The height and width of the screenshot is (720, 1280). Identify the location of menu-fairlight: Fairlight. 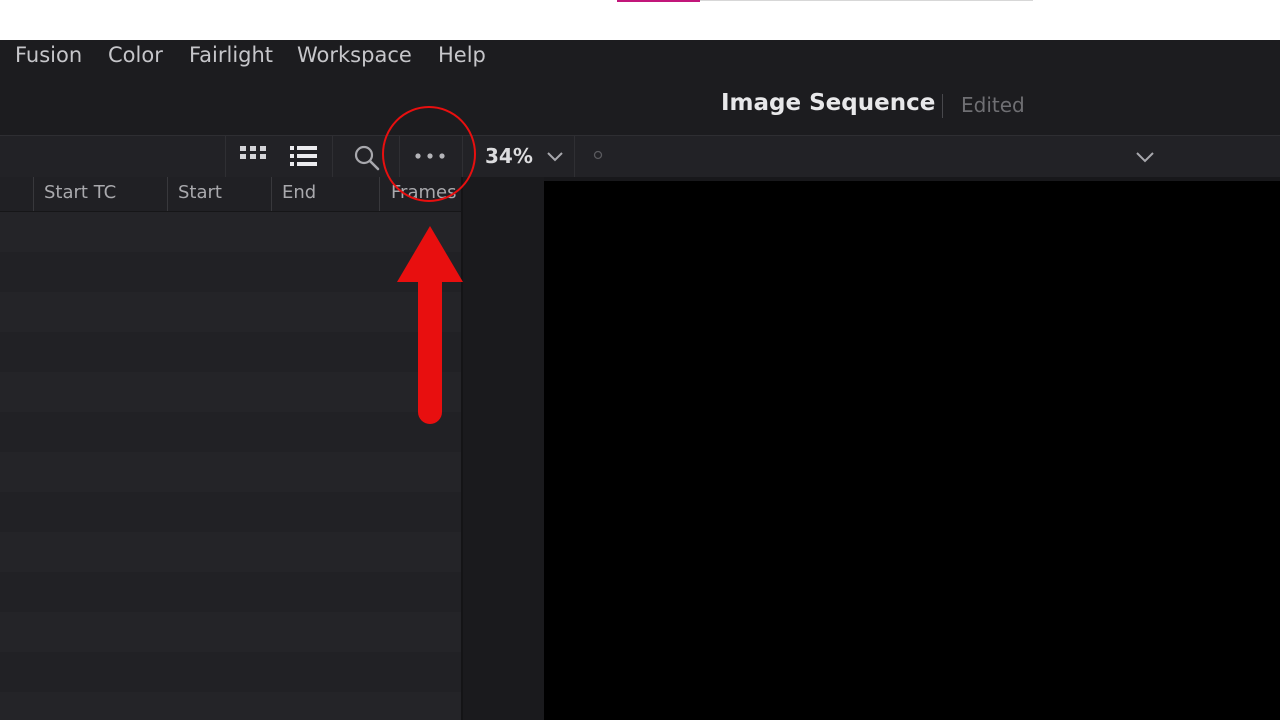
(231, 55).